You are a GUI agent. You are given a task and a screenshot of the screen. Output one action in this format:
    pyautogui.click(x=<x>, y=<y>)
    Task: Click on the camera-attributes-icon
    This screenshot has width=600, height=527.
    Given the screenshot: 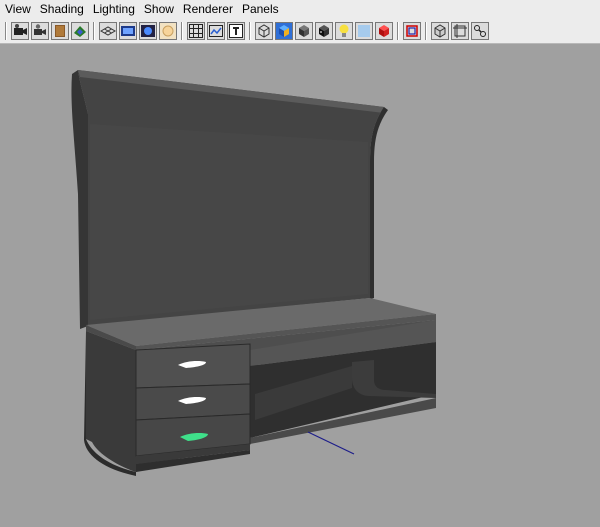 What is the action you would take?
    pyautogui.click(x=40, y=31)
    